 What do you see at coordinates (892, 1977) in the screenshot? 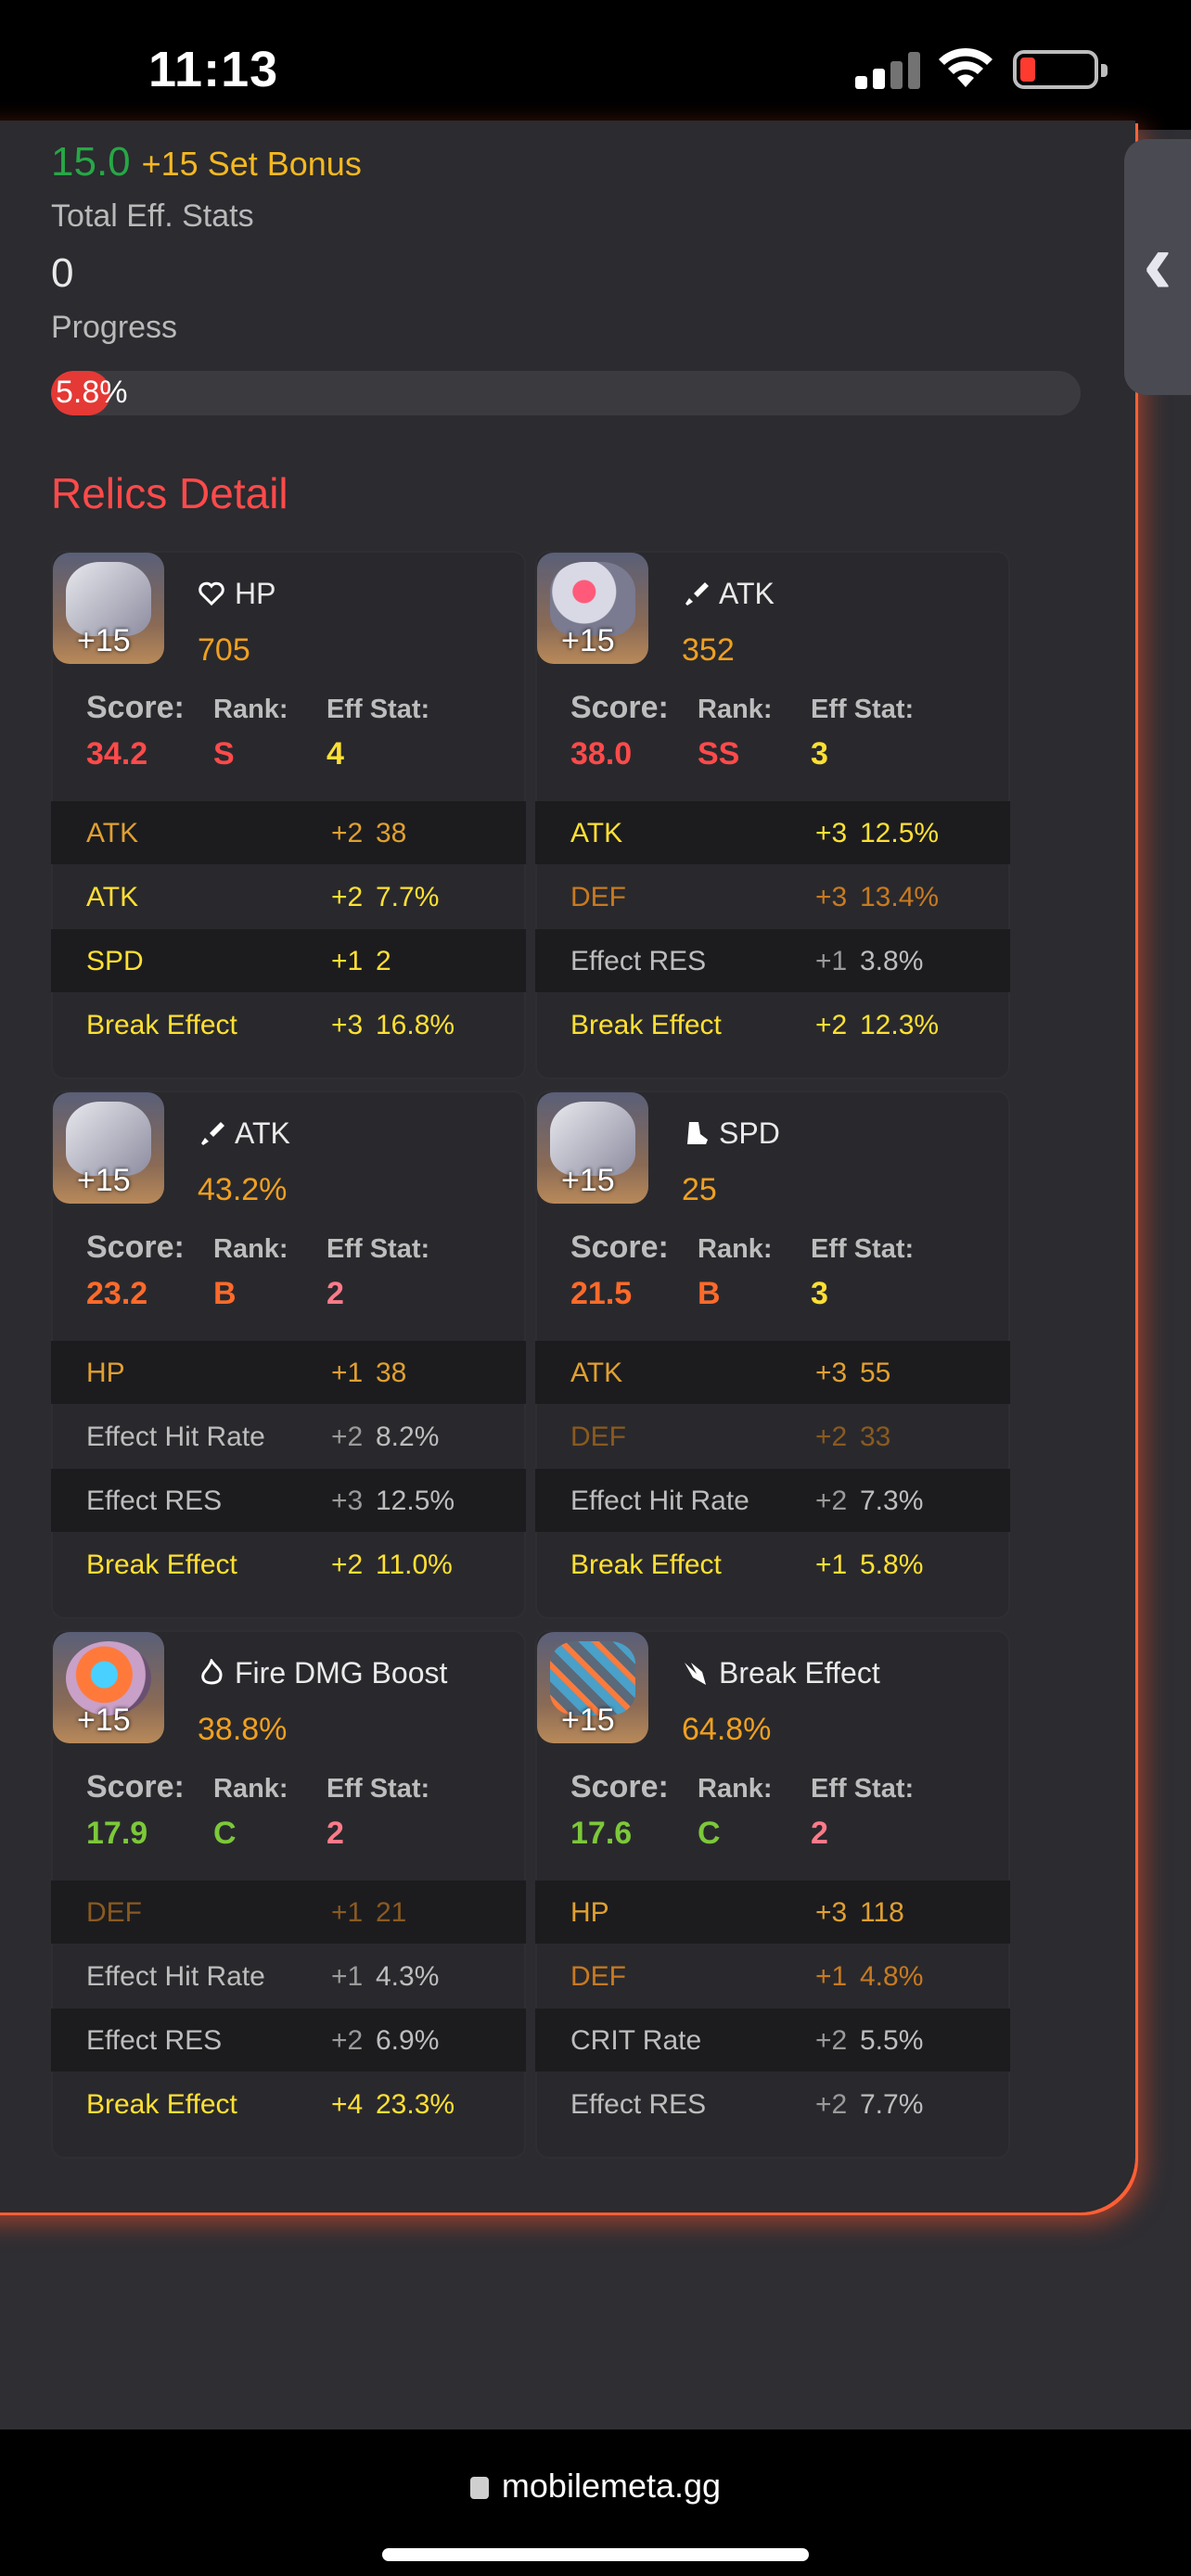
I see `substat-value: 4.8%` at bounding box center [892, 1977].